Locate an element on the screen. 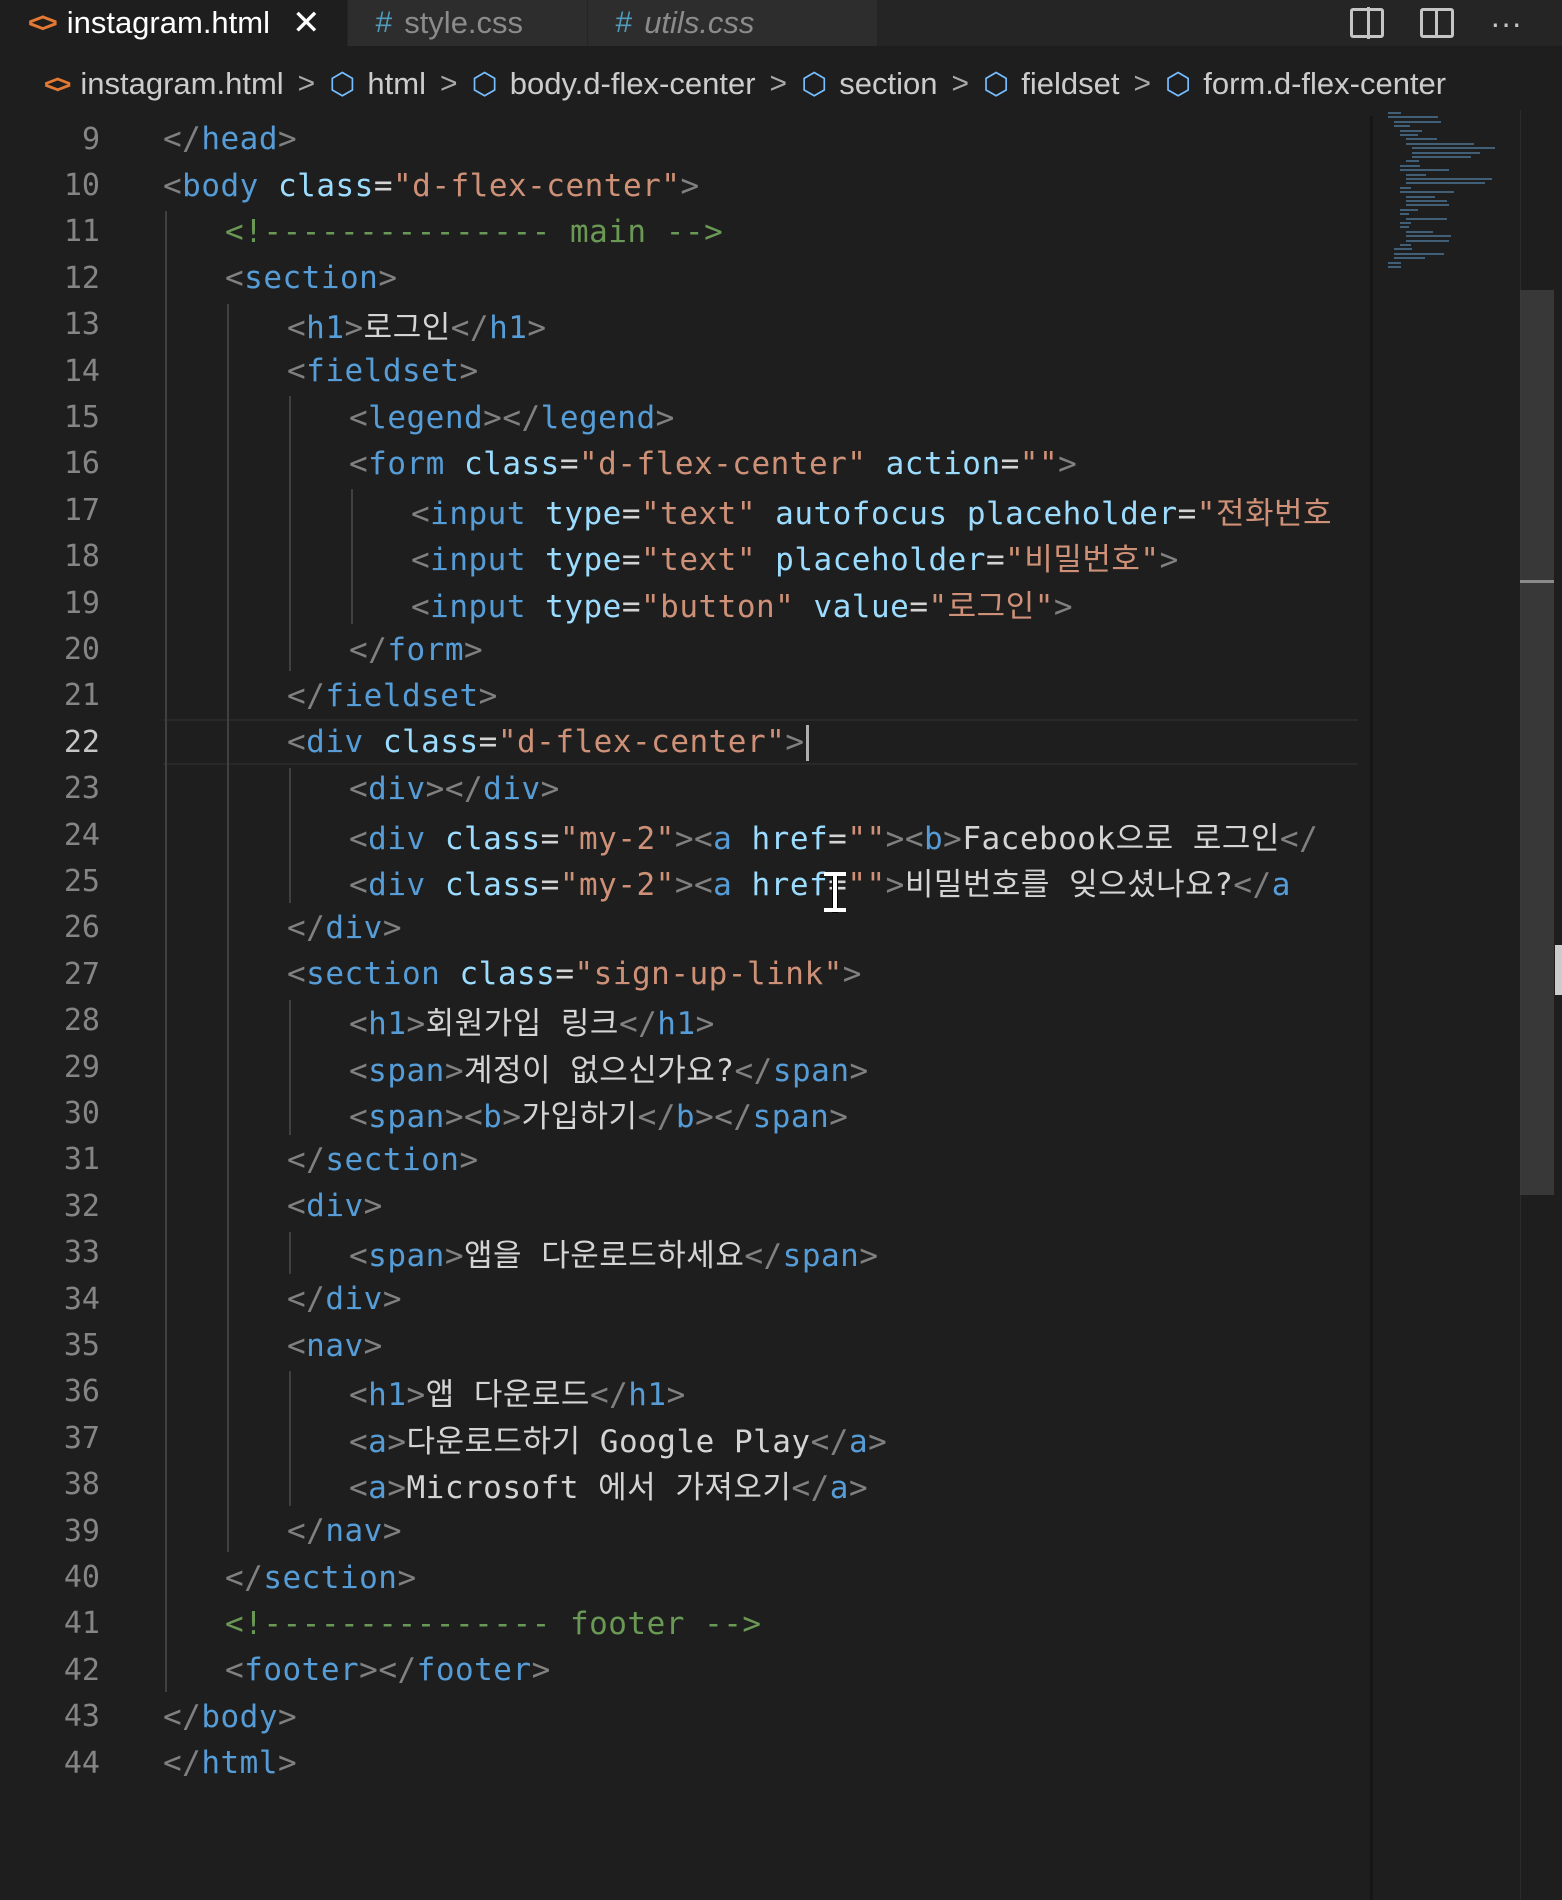  code-text: <span>앱을 다운로드하세요</span> is located at coordinates (614, 1252).